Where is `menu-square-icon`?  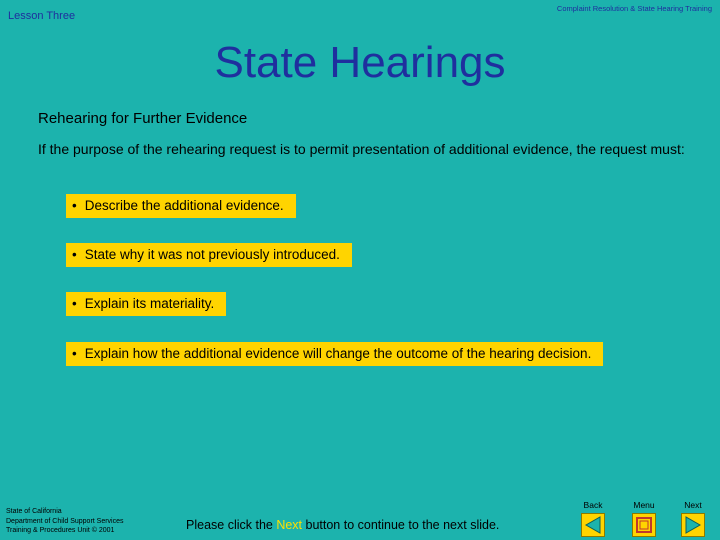
menu-square-icon is located at coordinates (644, 525).